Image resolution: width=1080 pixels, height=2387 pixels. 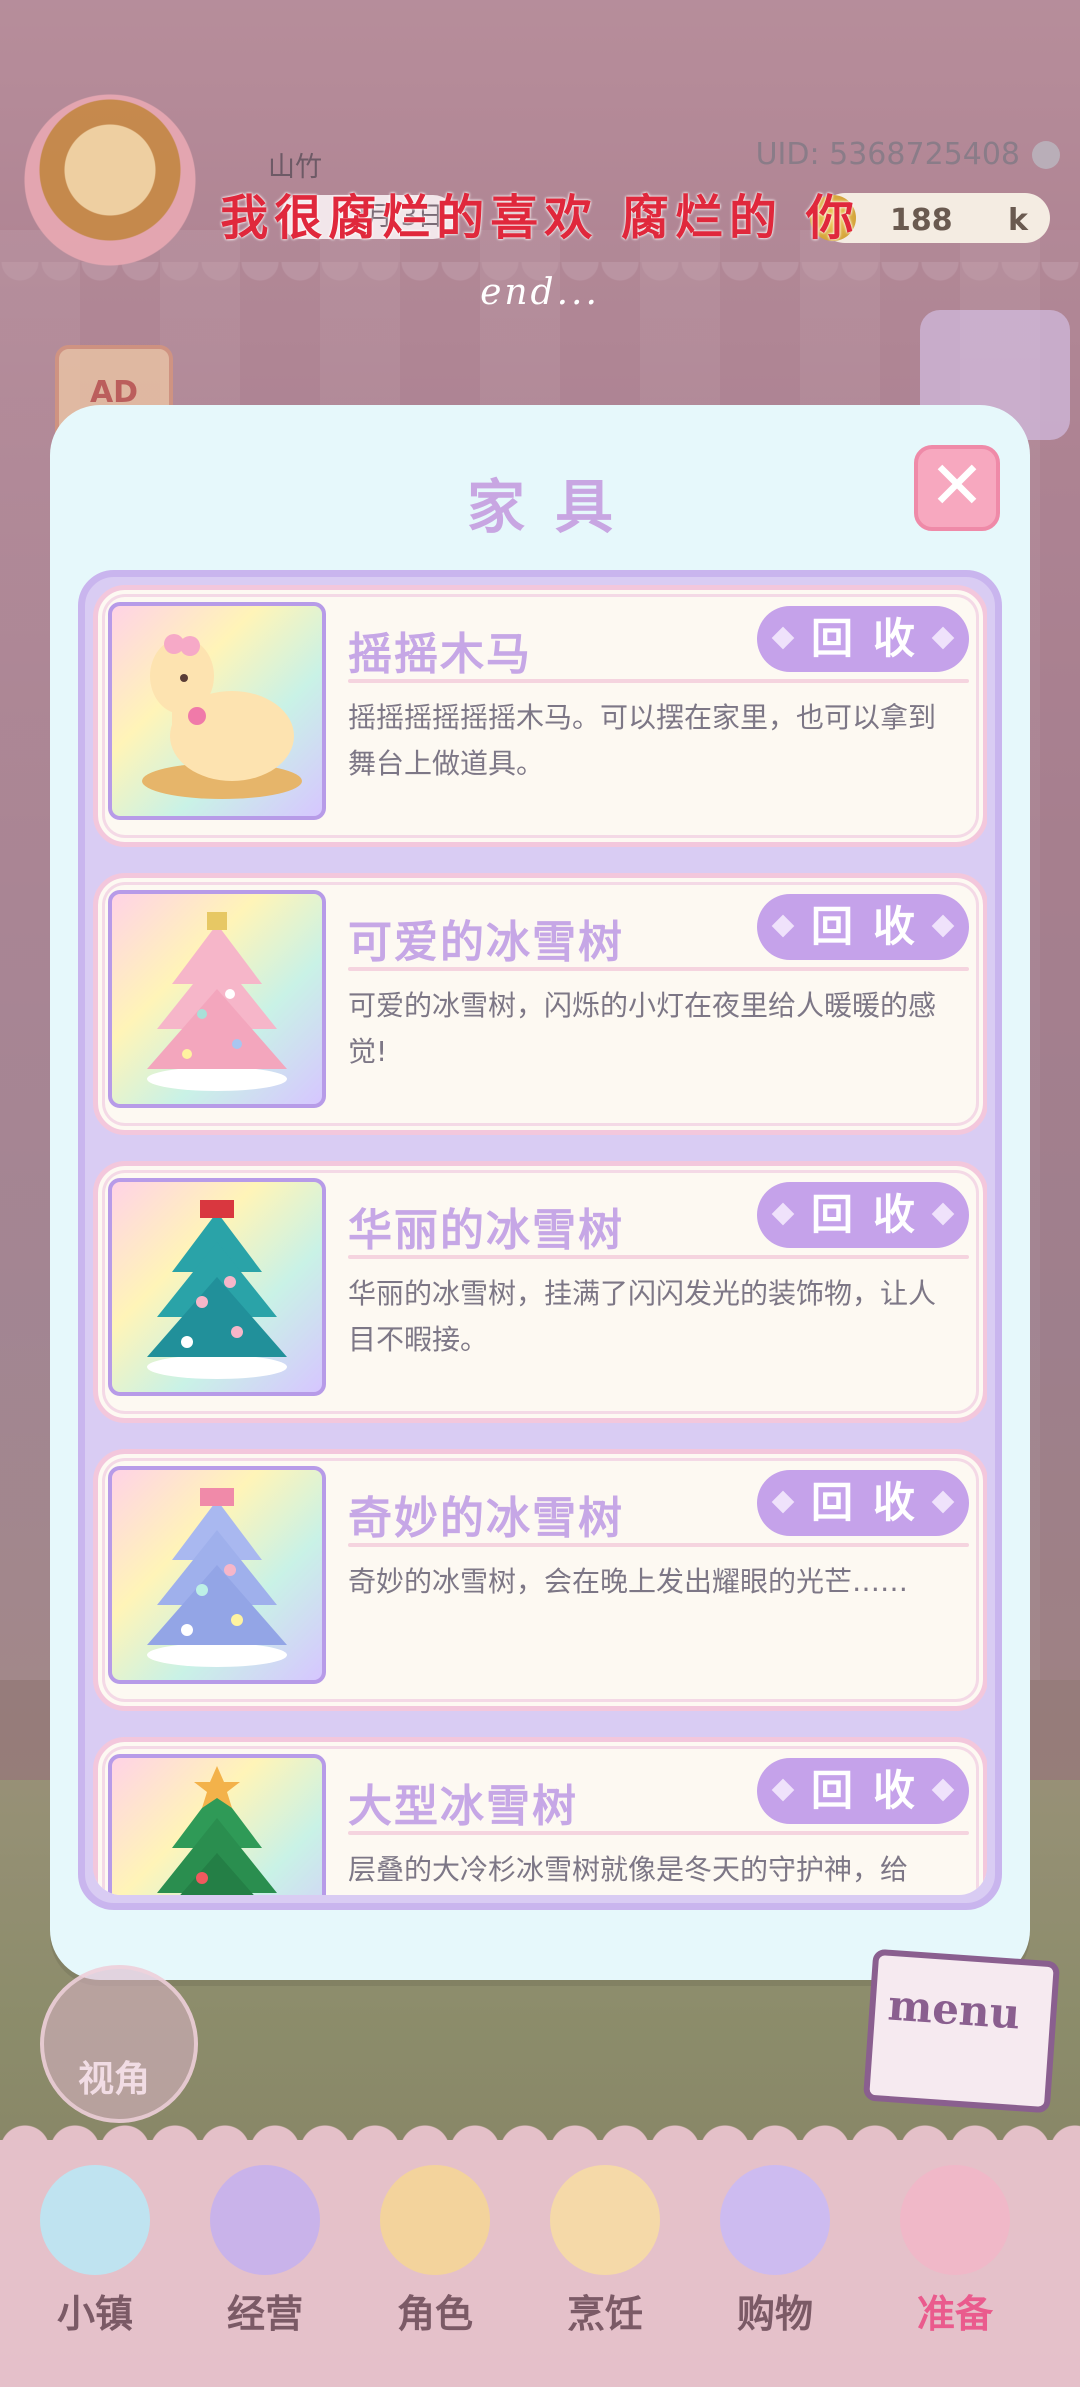 What do you see at coordinates (486, 1518) in the screenshot?
I see `item-name: 奇妙的冰雪树` at bounding box center [486, 1518].